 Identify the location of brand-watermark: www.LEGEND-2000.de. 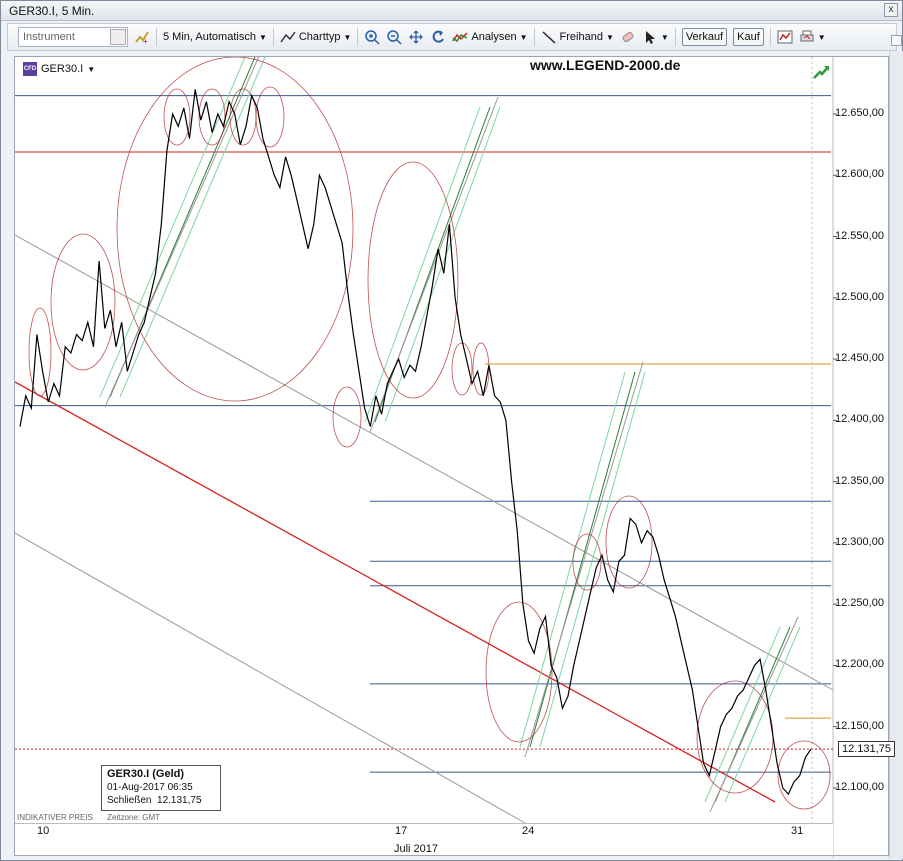
(605, 65).